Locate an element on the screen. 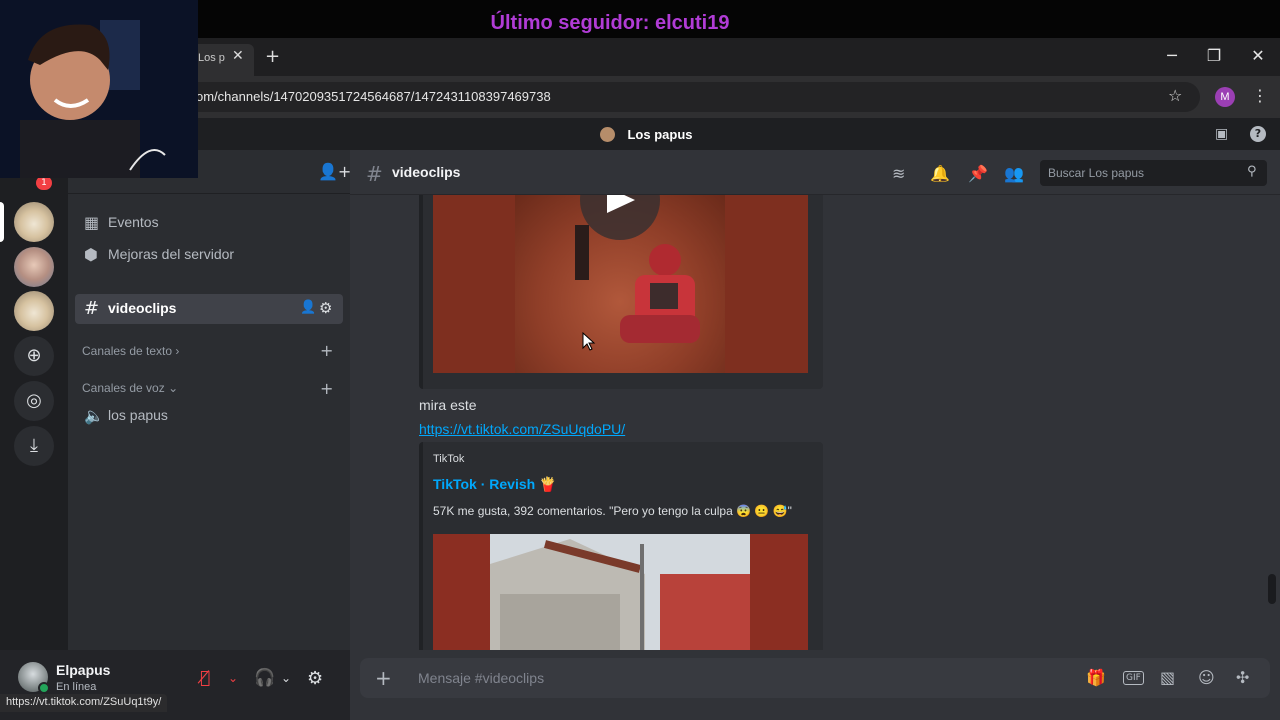  webcam-image is located at coordinates (99, 89).